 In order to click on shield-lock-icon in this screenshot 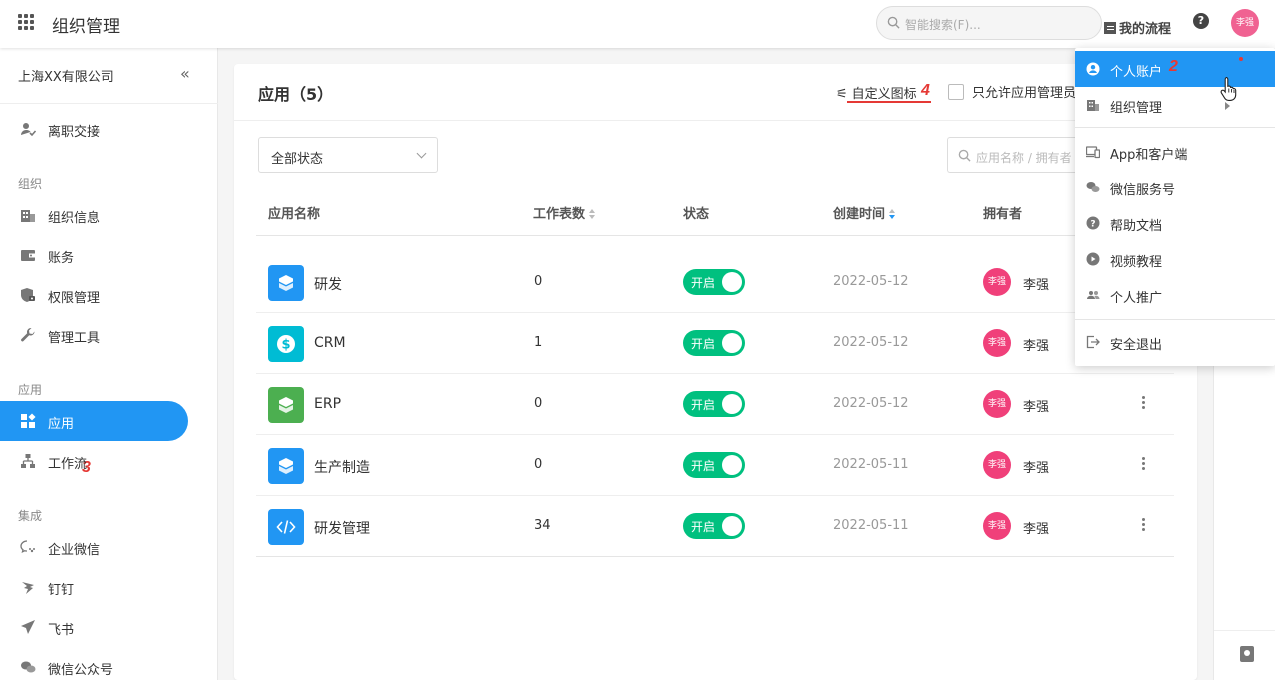, I will do `click(28, 295)`.